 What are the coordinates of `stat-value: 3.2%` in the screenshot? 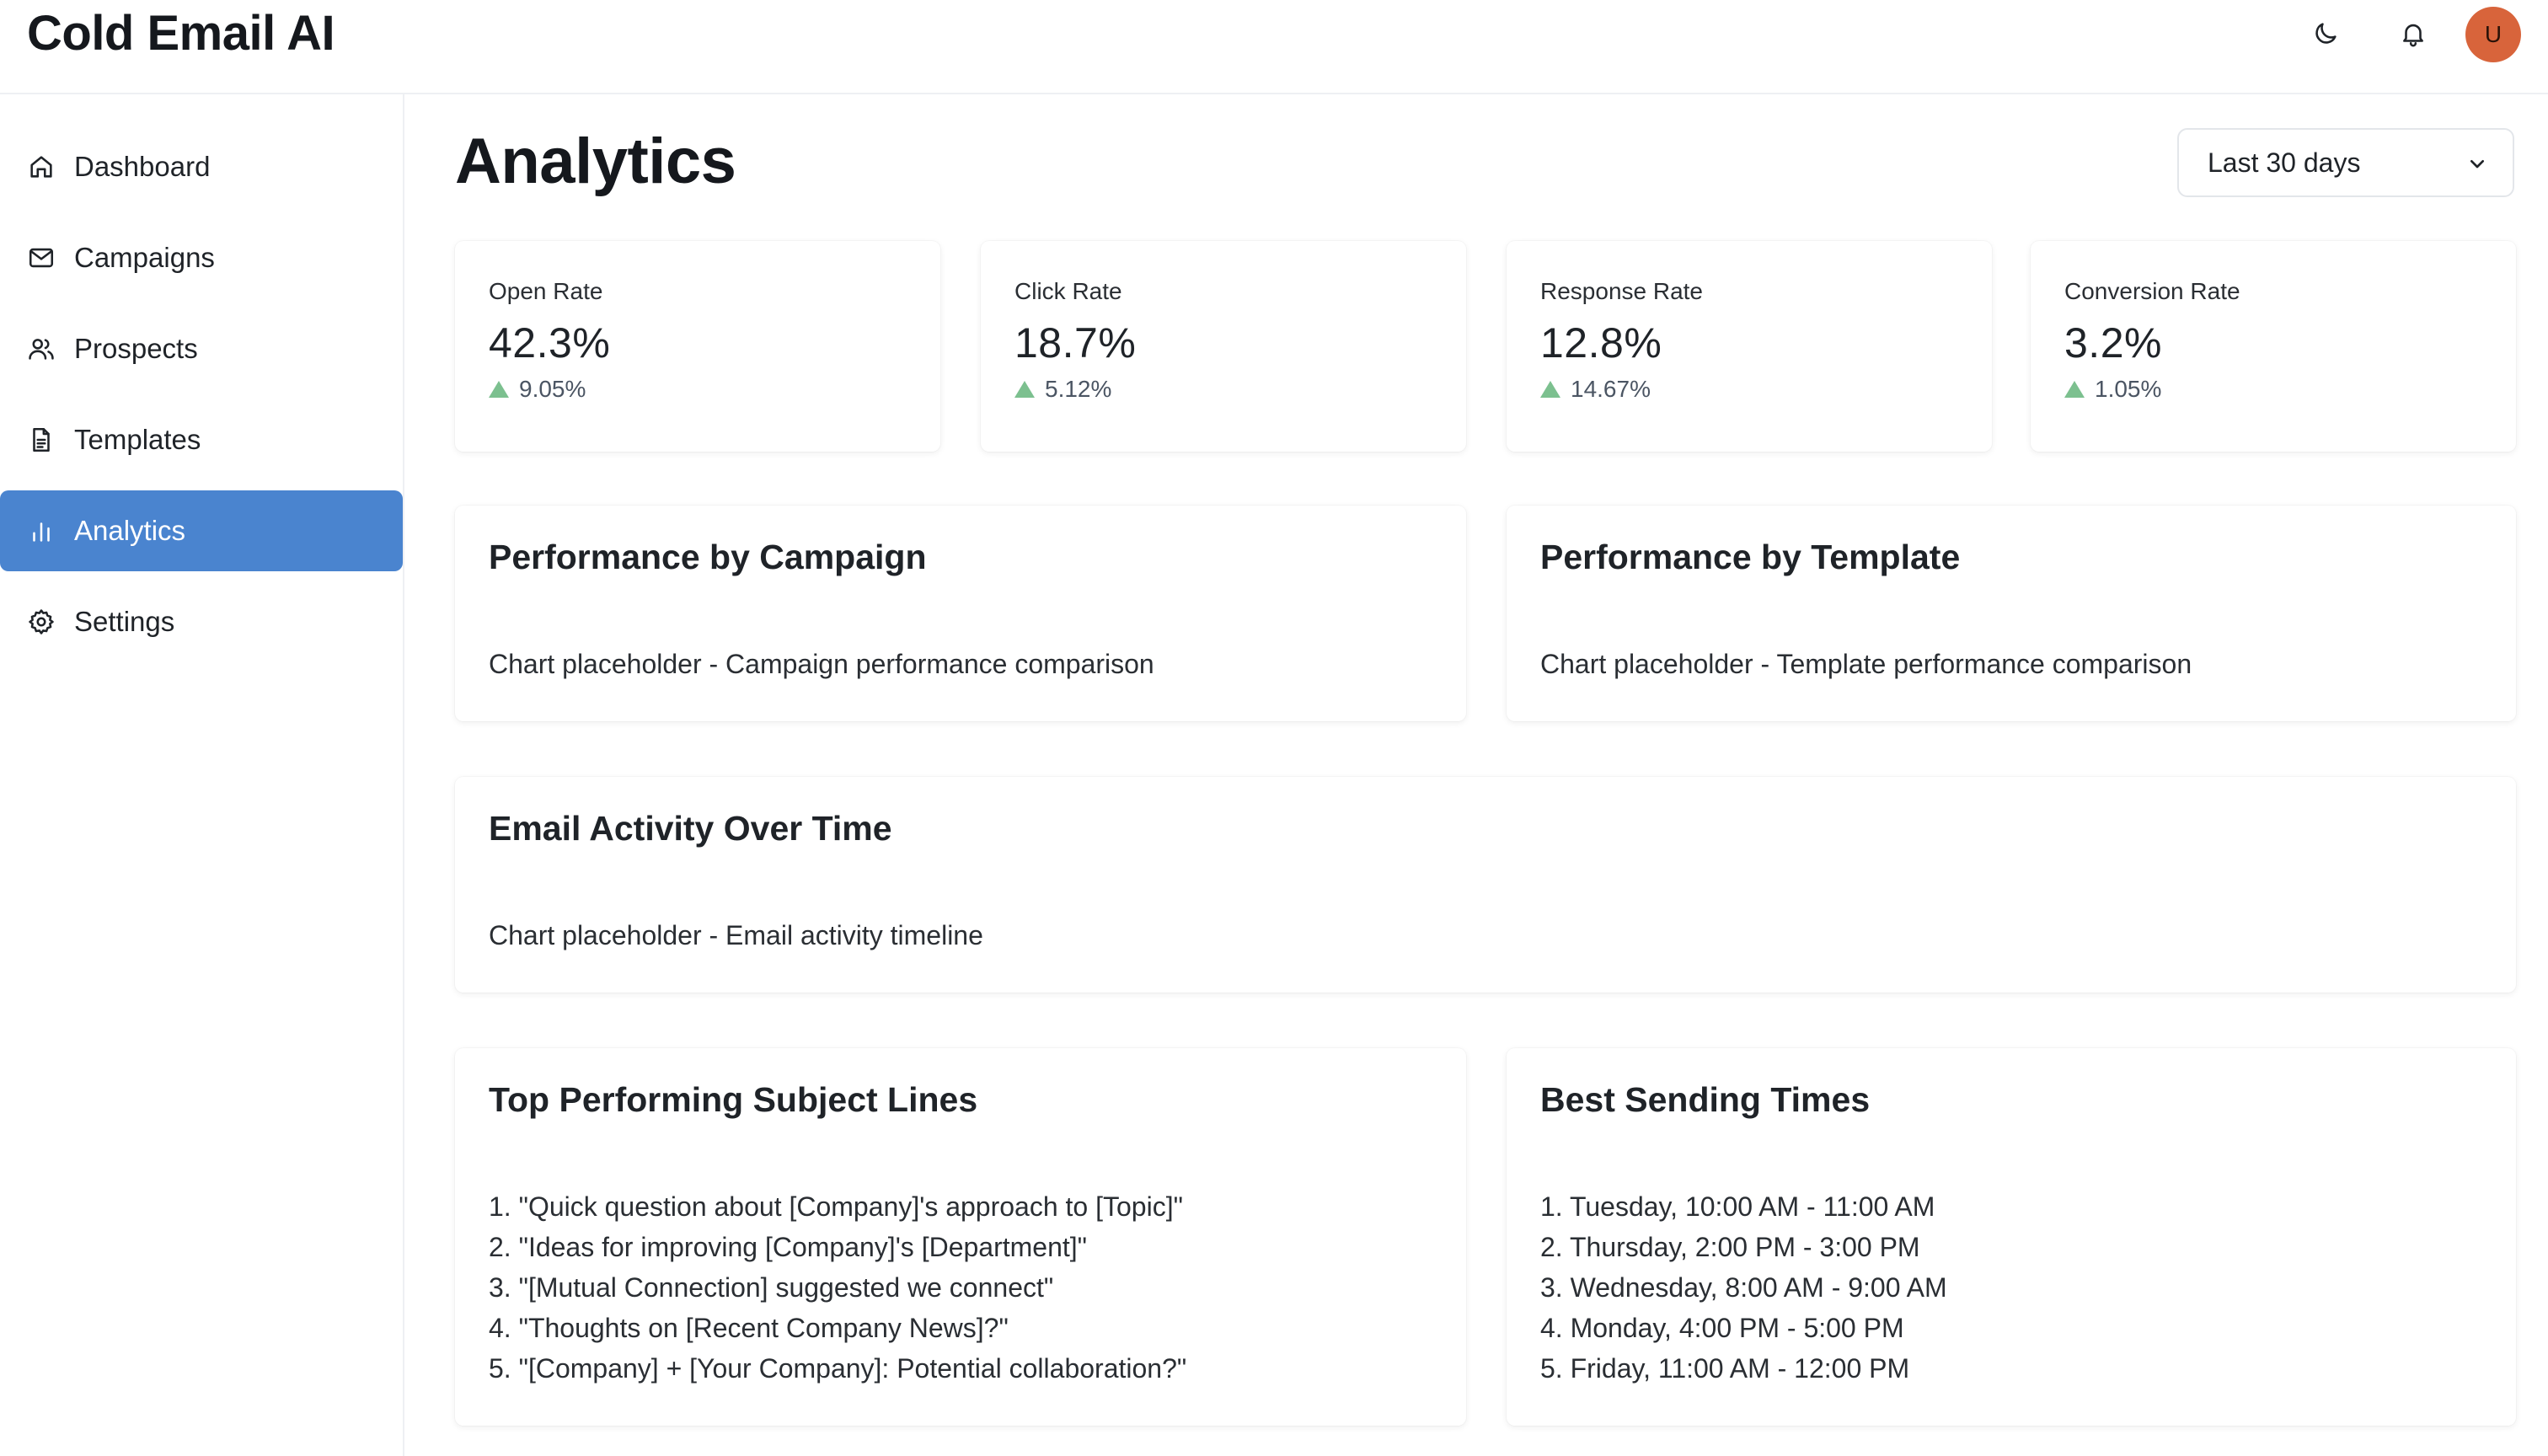 It's located at (2113, 343).